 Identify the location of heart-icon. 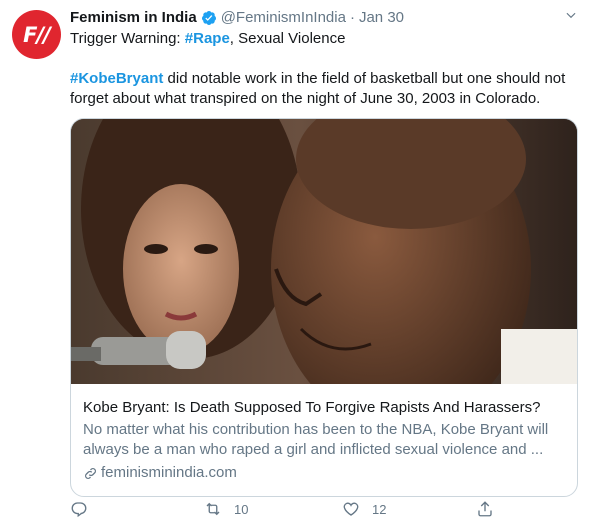
(351, 509).